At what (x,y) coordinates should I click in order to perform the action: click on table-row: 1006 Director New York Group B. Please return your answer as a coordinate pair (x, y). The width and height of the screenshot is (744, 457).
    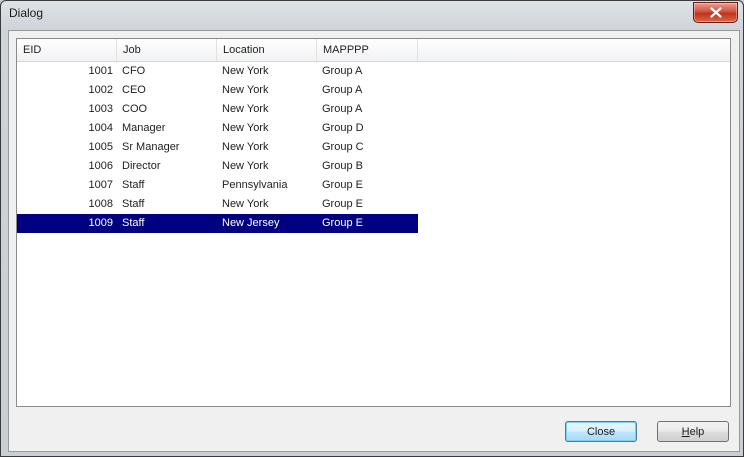
    Looking at the image, I should click on (217, 166).